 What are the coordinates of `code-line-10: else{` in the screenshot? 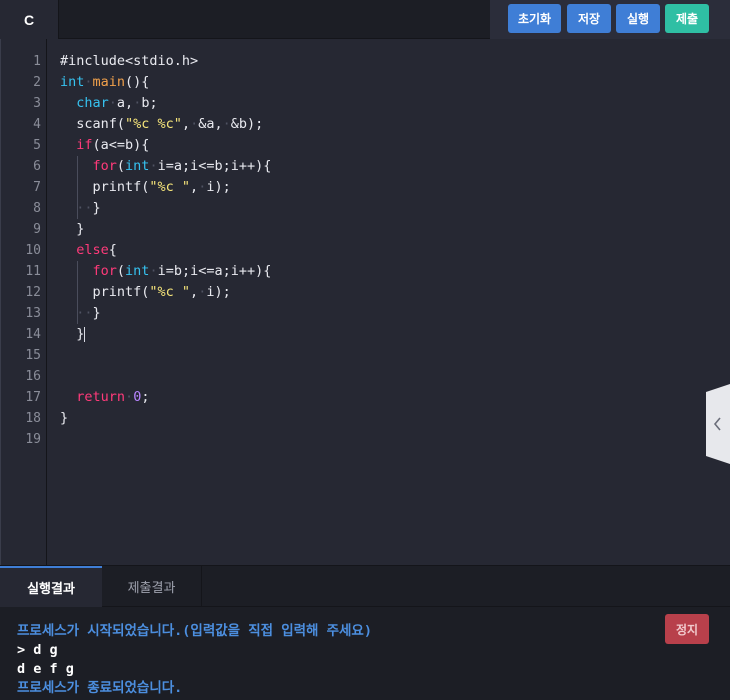 It's located at (96, 250).